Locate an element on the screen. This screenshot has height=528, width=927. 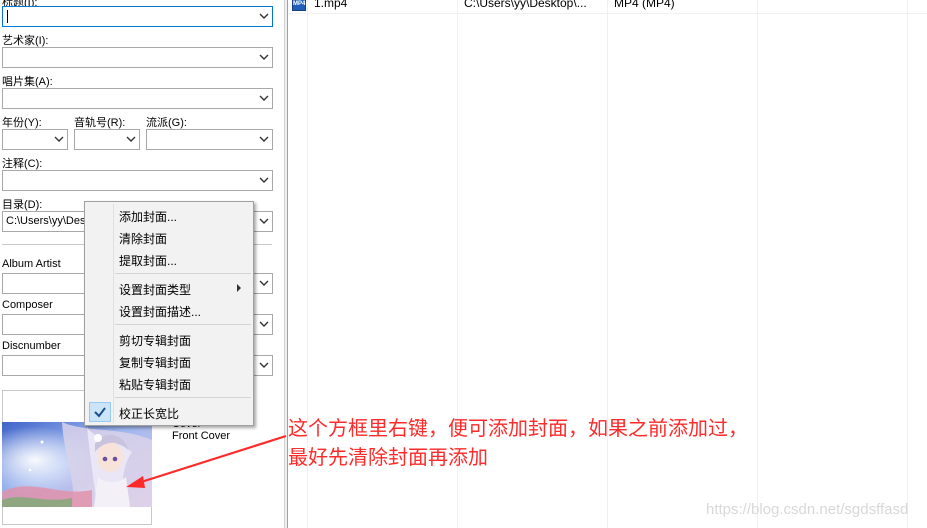
watermark: https://blog.csdn.net/sgdsffasd is located at coordinates (807, 509).